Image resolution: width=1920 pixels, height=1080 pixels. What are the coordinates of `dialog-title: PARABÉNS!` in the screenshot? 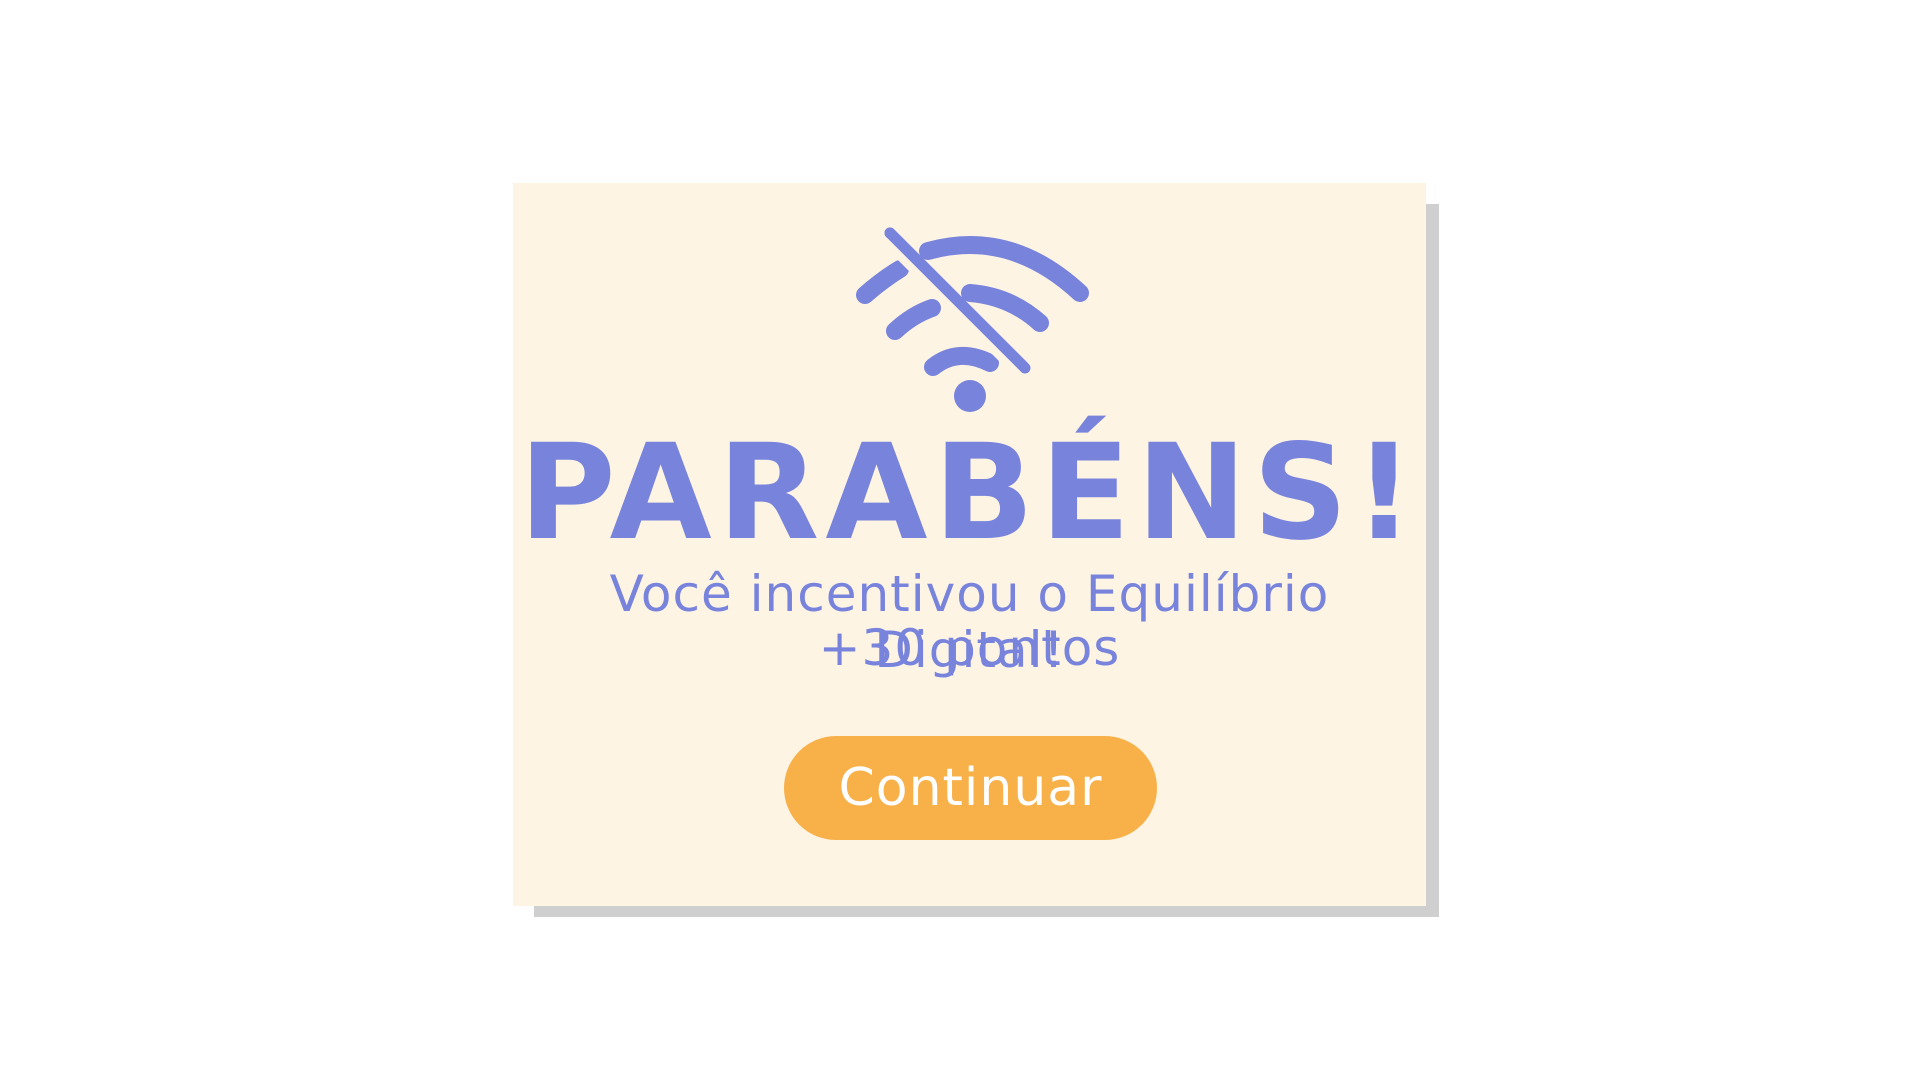 It's located at (969, 493).